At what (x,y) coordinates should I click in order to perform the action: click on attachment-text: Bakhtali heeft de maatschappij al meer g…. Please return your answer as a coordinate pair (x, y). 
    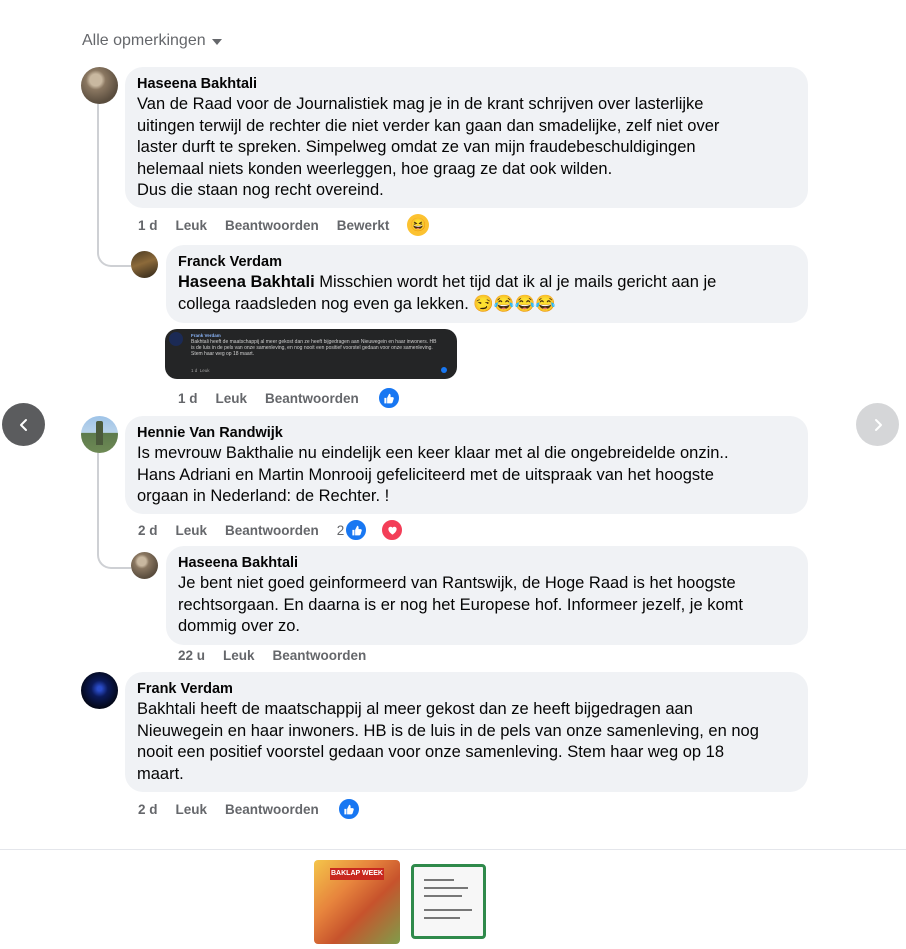
    Looking at the image, I should click on (314, 348).